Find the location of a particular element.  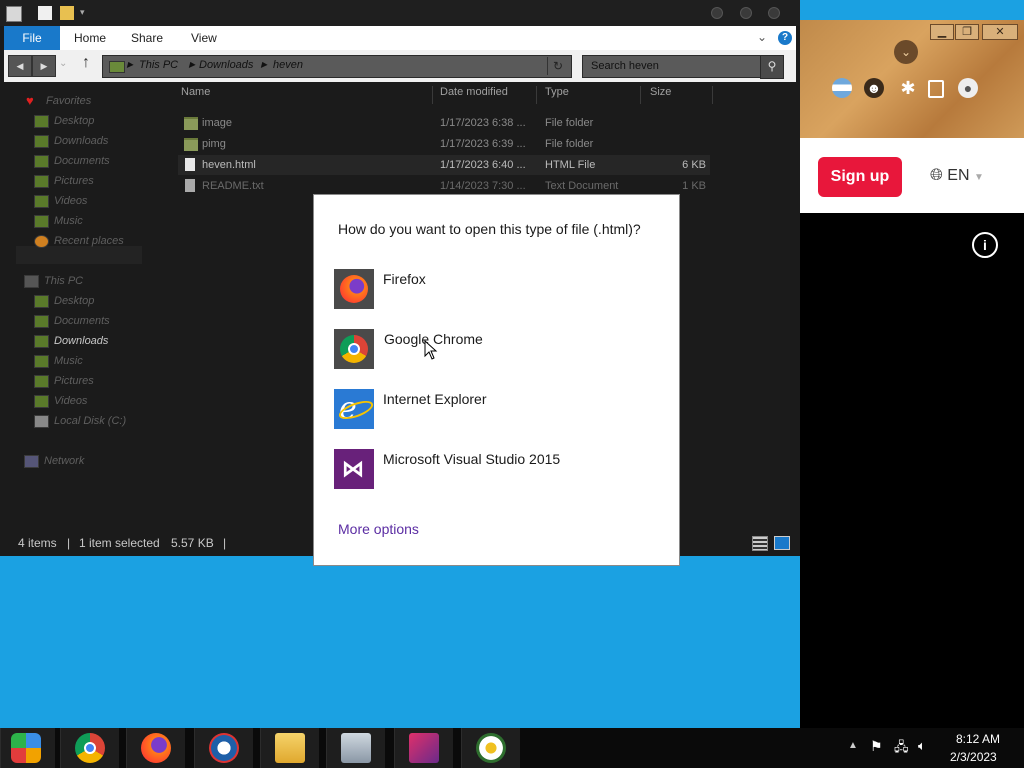

local-disk-icon is located at coordinates (41, 421).